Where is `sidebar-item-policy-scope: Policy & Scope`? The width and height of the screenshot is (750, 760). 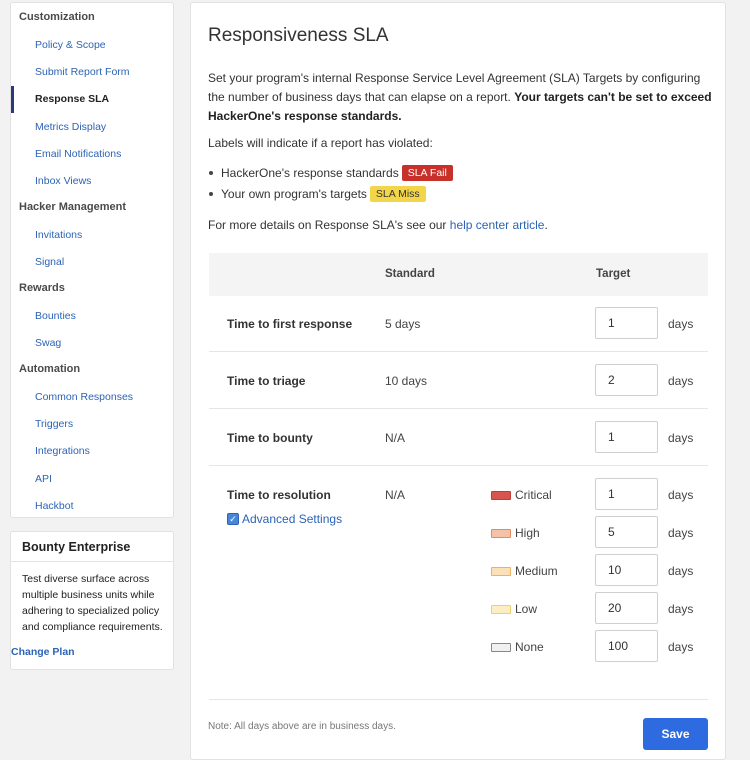 sidebar-item-policy-scope: Policy & Scope is located at coordinates (92, 45).